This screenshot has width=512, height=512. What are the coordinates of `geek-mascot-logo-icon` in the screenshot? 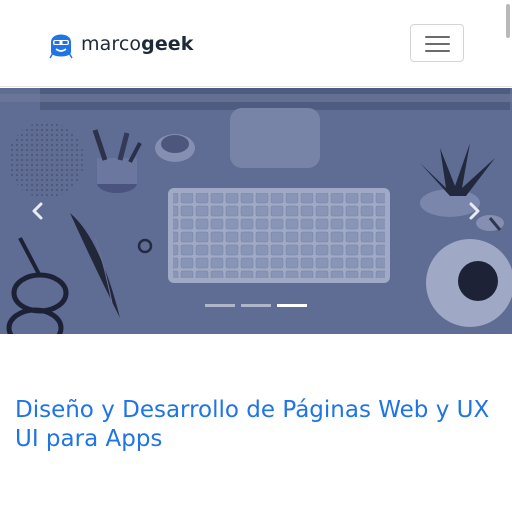 It's located at (61, 46).